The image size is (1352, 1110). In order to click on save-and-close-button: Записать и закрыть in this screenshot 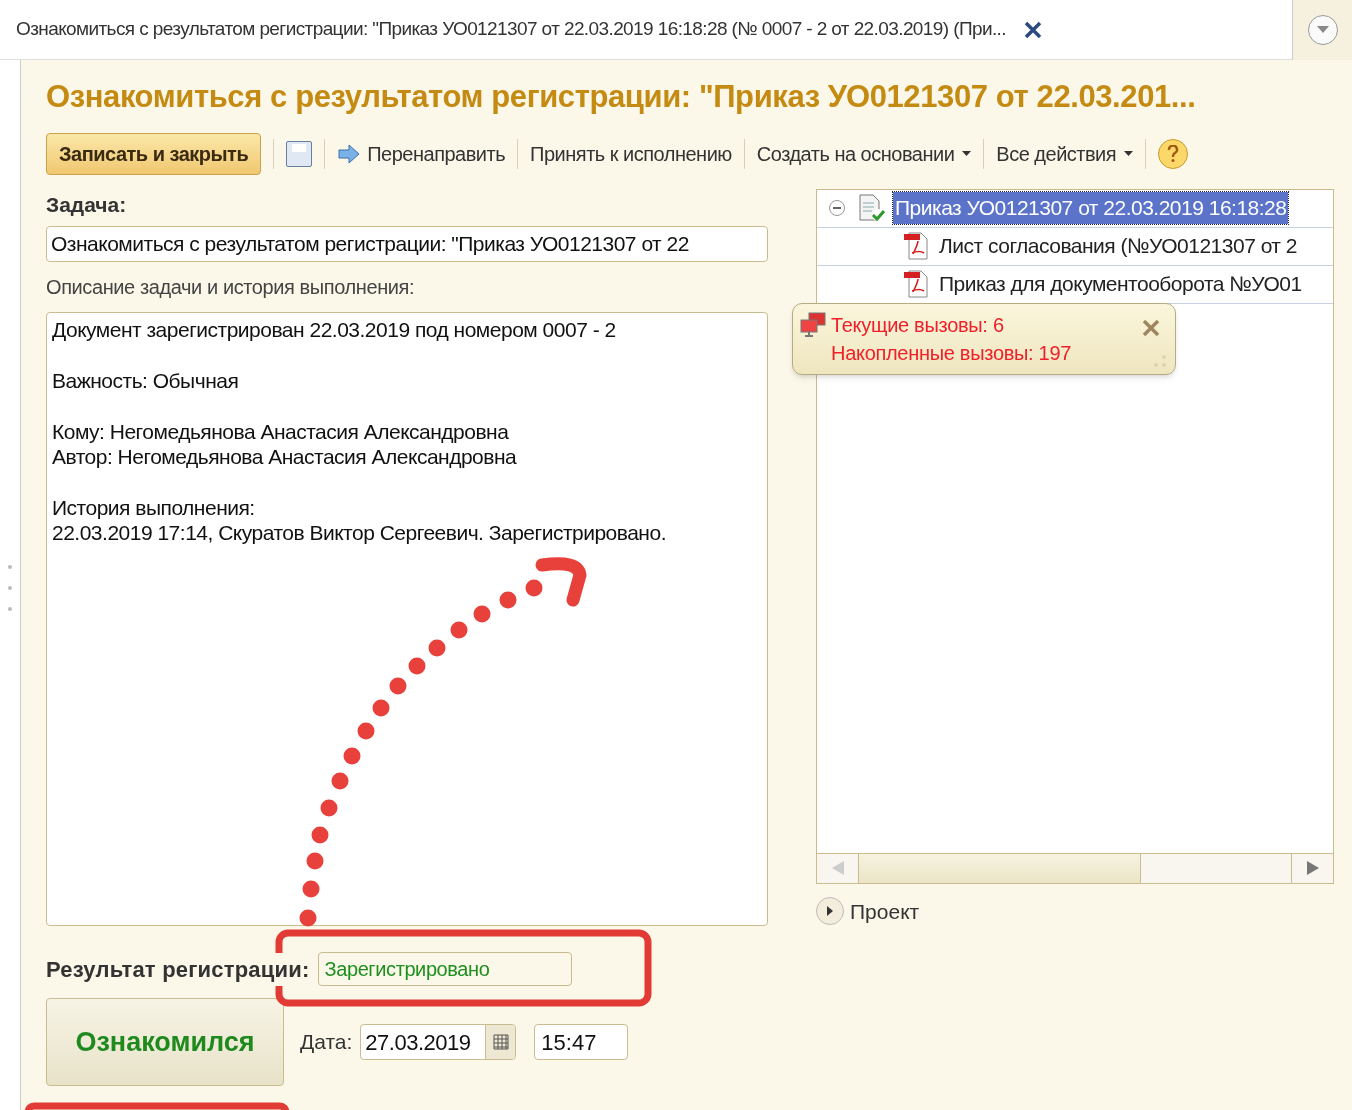, I will do `click(154, 153)`.